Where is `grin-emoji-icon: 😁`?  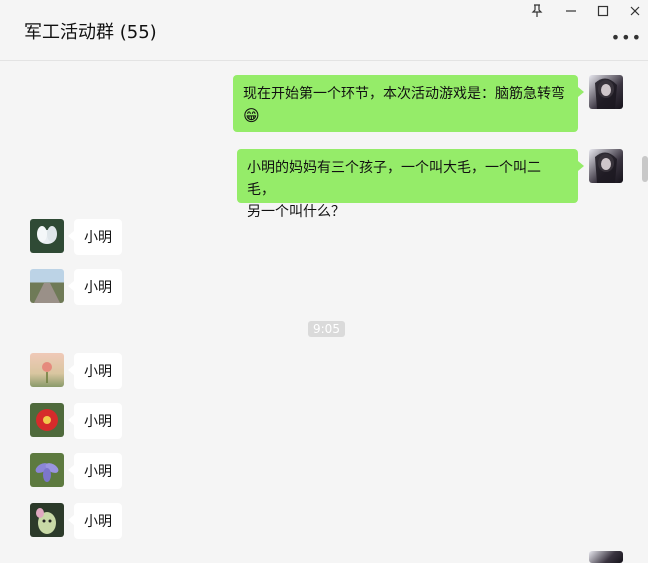
grin-emoji-icon: 😁 is located at coordinates (251, 115).